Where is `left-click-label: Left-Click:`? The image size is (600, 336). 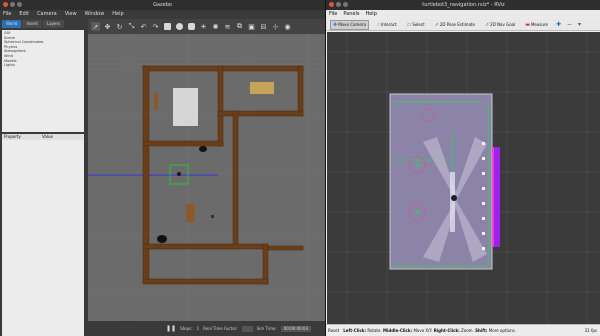 left-click-label: Left-Click: is located at coordinates (355, 330).